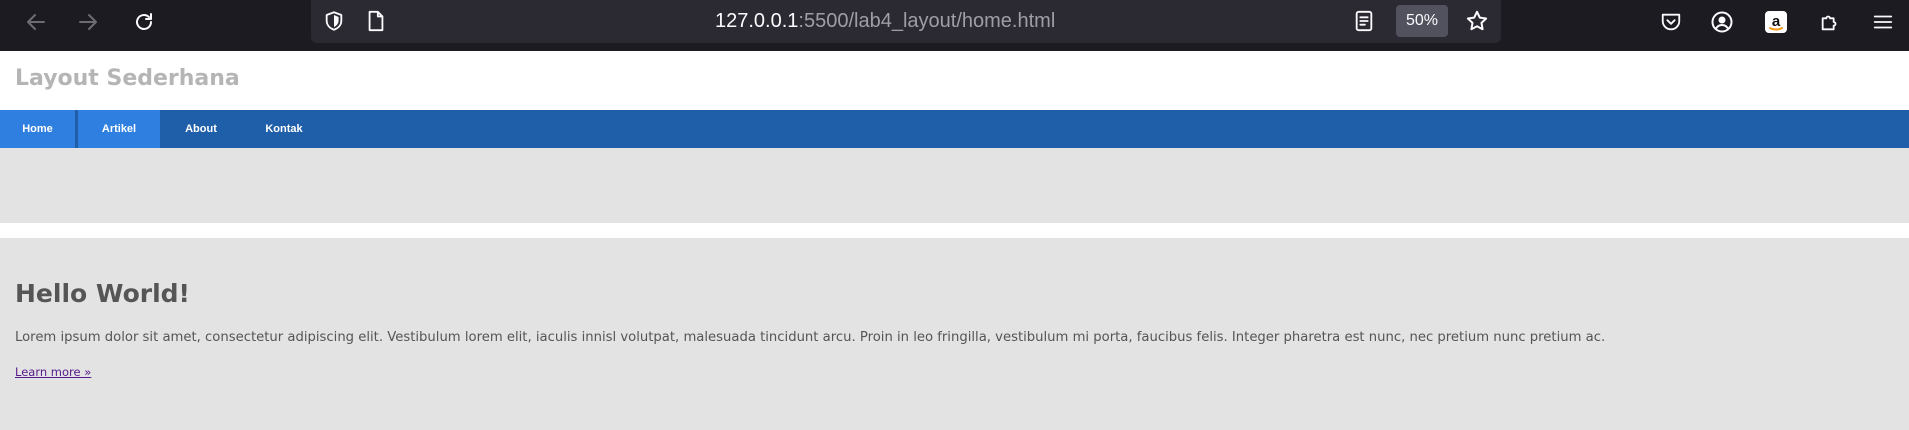 The height and width of the screenshot is (430, 1909). Describe the element at coordinates (1422, 21) in the screenshot. I see `zoom-level-button: 50%` at that location.